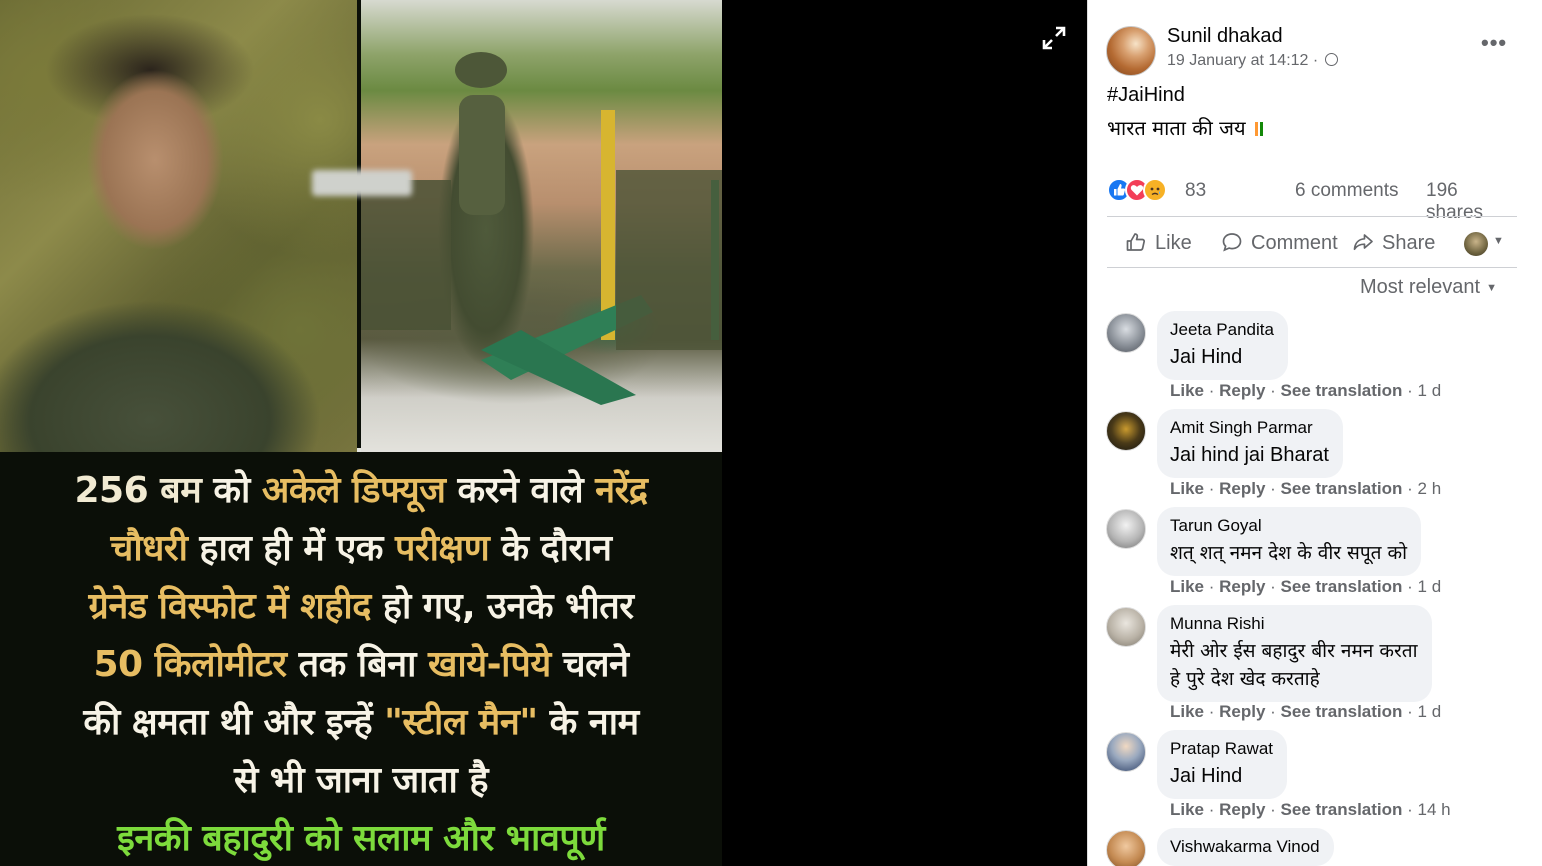 The height and width of the screenshot is (866, 1542). I want to click on blurred-watermark, so click(362, 183).